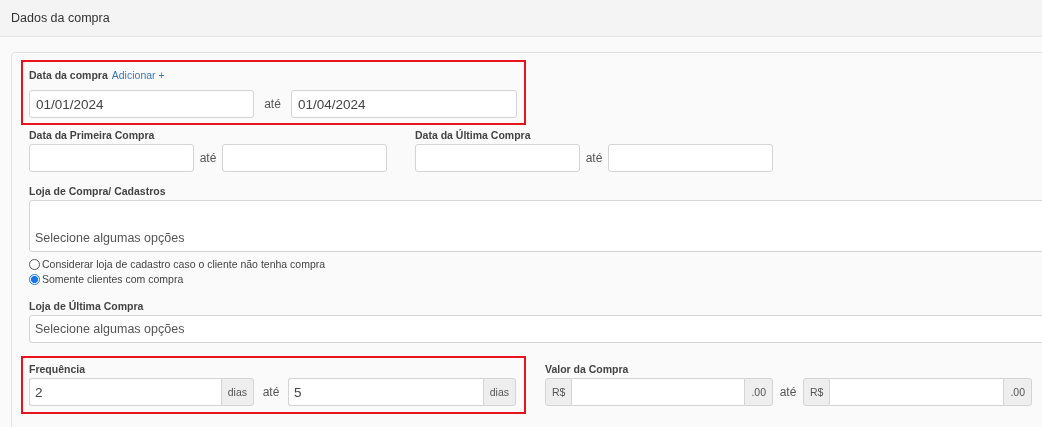  Describe the element at coordinates (535, 264) in the screenshot. I see `radio-option: Considerar loja de cadastro caso o cliente não tenha compra` at that location.